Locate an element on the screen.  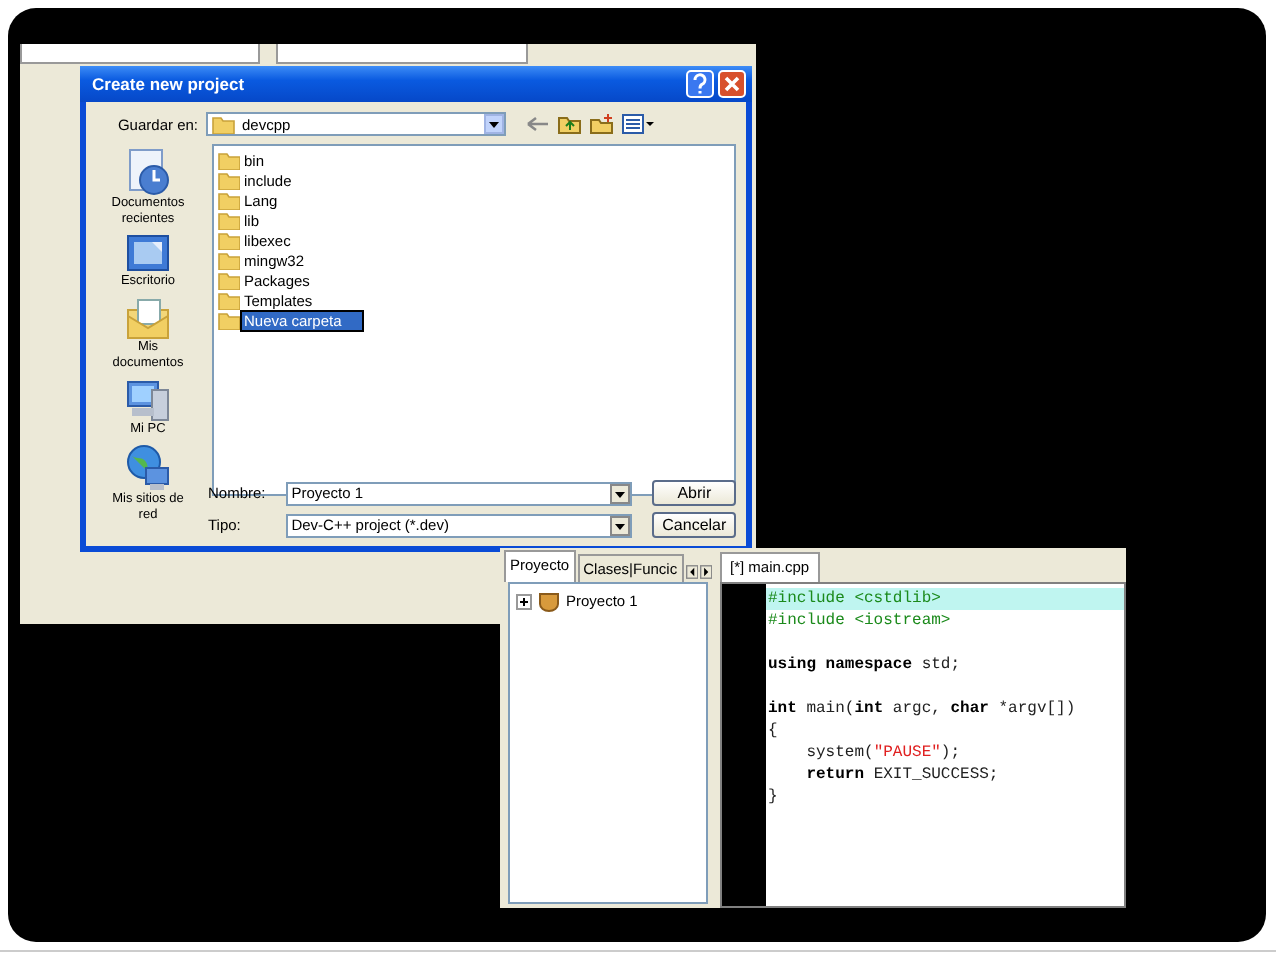
folder-document-icon is located at coordinates (148, 318).